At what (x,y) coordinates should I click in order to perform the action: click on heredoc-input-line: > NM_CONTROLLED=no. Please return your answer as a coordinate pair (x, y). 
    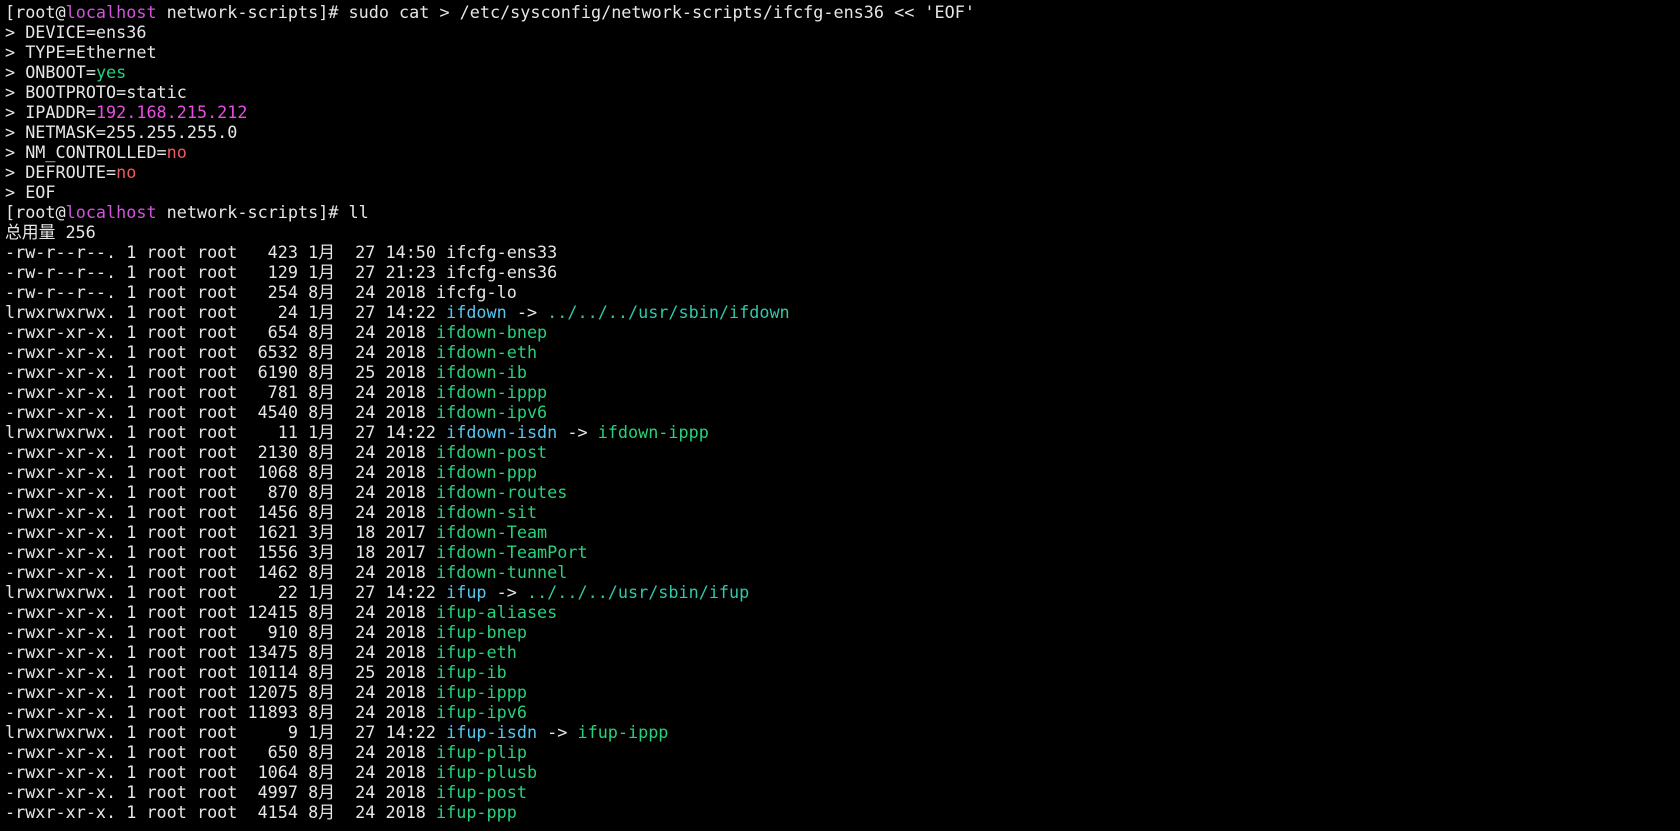
    Looking at the image, I should click on (840, 152).